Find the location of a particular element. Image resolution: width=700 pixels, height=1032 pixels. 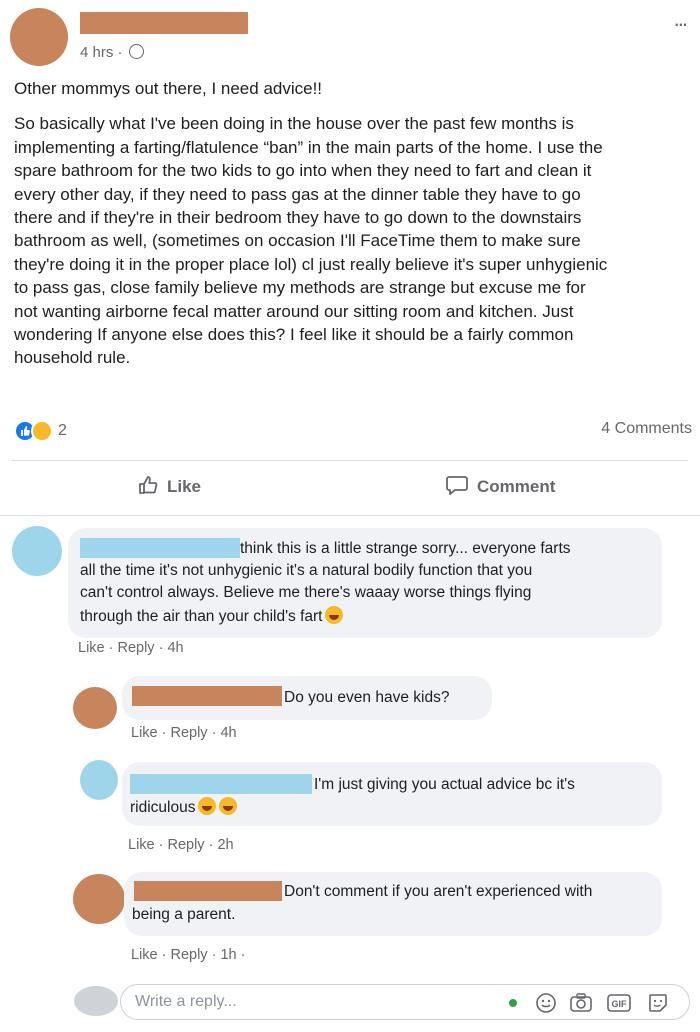

svg-text: GIF is located at coordinates (620, 1004).